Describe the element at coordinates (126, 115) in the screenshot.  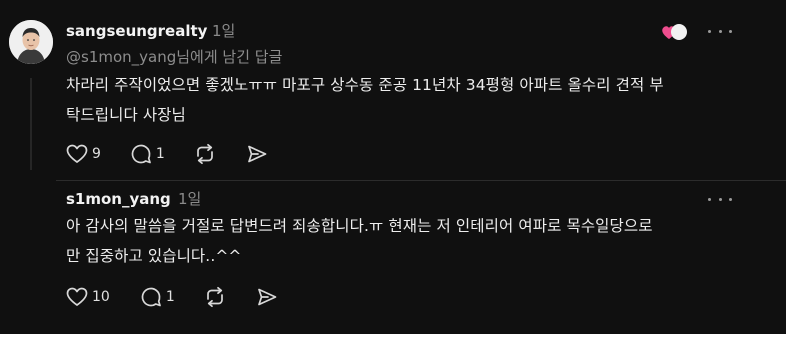
I see `comment-body-line: 탁드립니다 사장님` at that location.